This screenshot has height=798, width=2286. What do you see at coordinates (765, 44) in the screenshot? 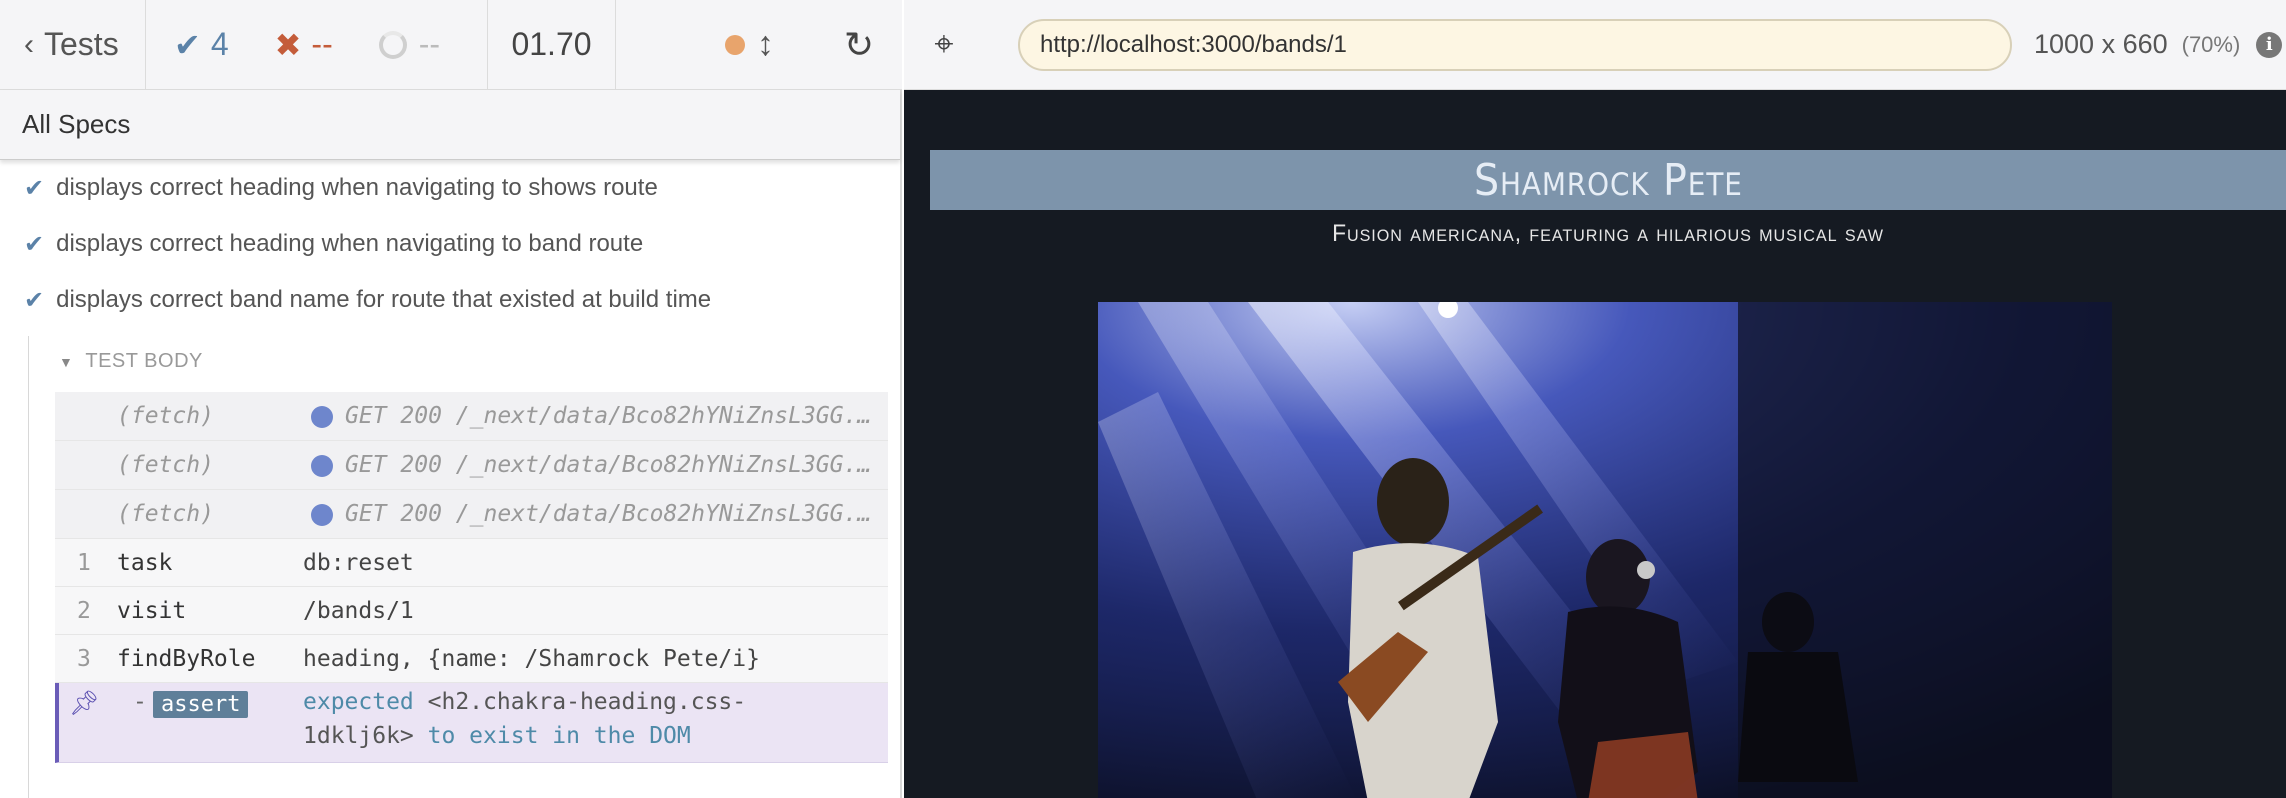
I see `auto-scroll-toggle-icon: ↕` at bounding box center [765, 44].